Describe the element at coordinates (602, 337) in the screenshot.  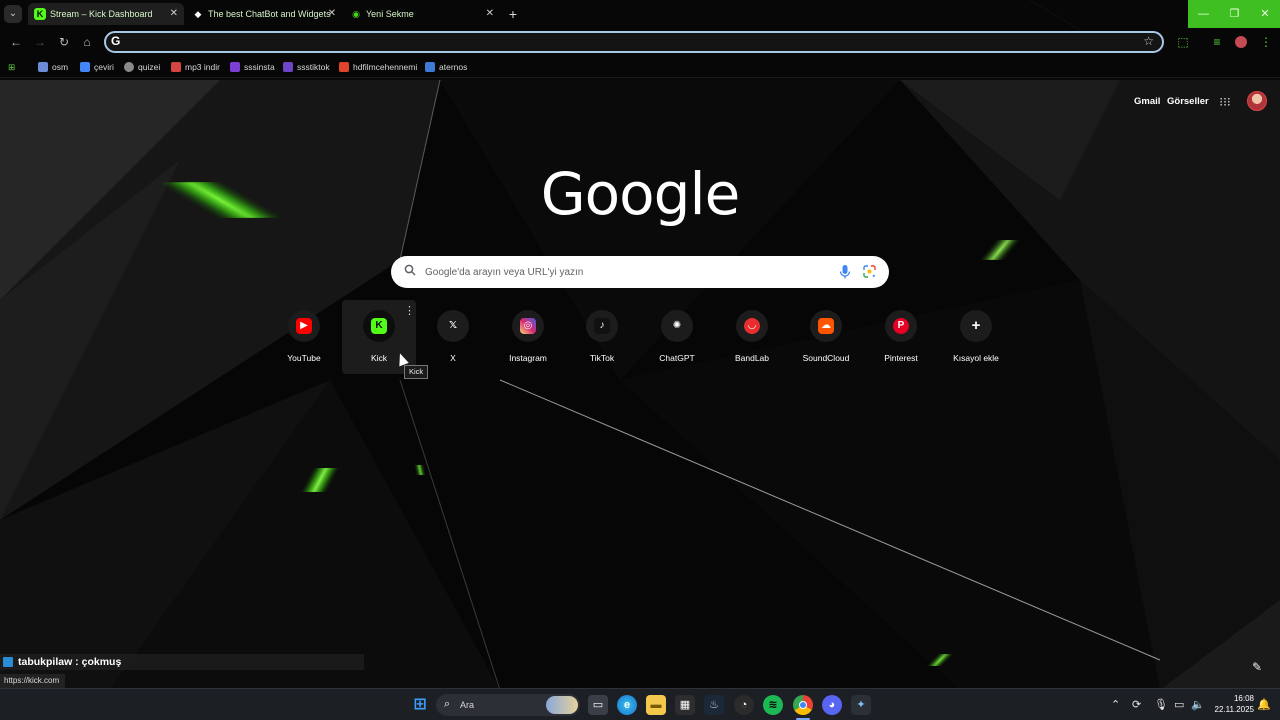
I see `shortcut-tiktok: ♪ TikTok` at that location.